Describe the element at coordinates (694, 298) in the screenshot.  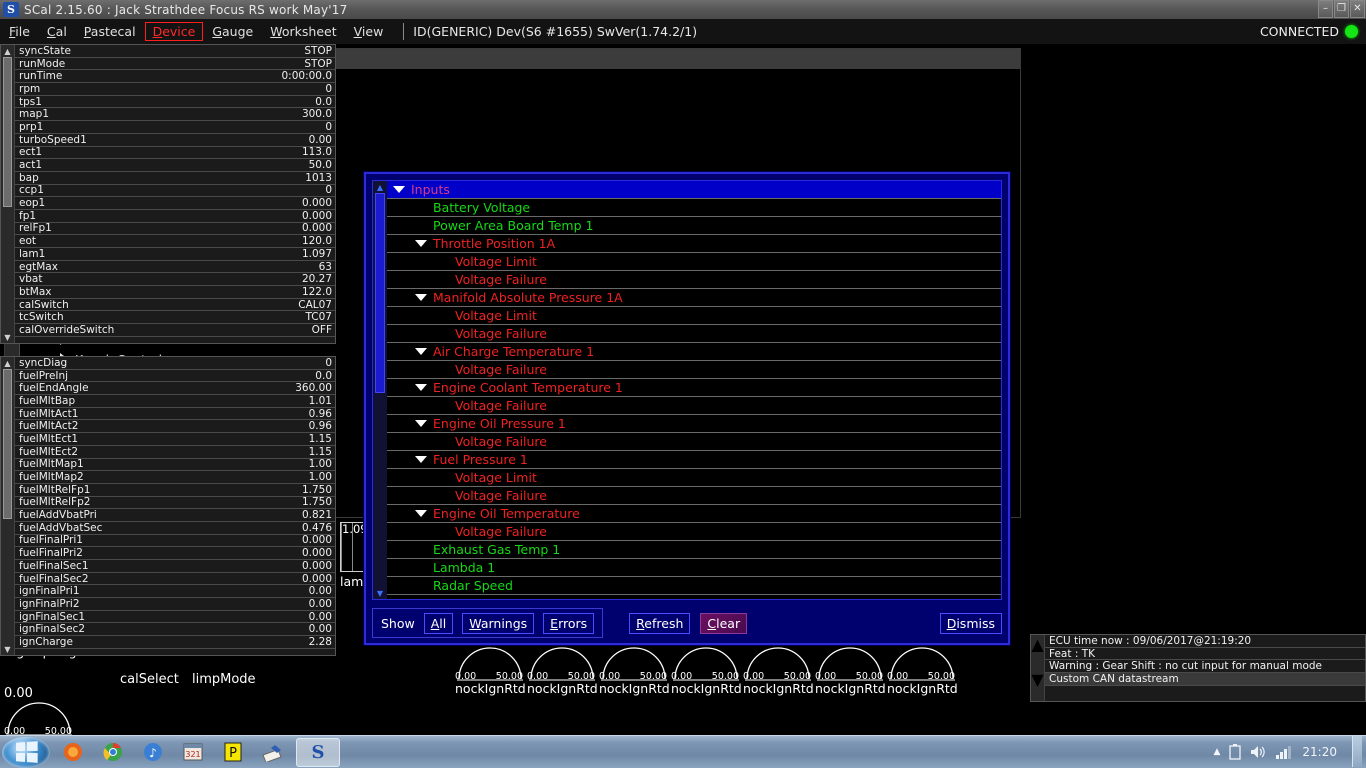
I see `diagnostic-row: Manifold Absolute Pressure 1A` at that location.